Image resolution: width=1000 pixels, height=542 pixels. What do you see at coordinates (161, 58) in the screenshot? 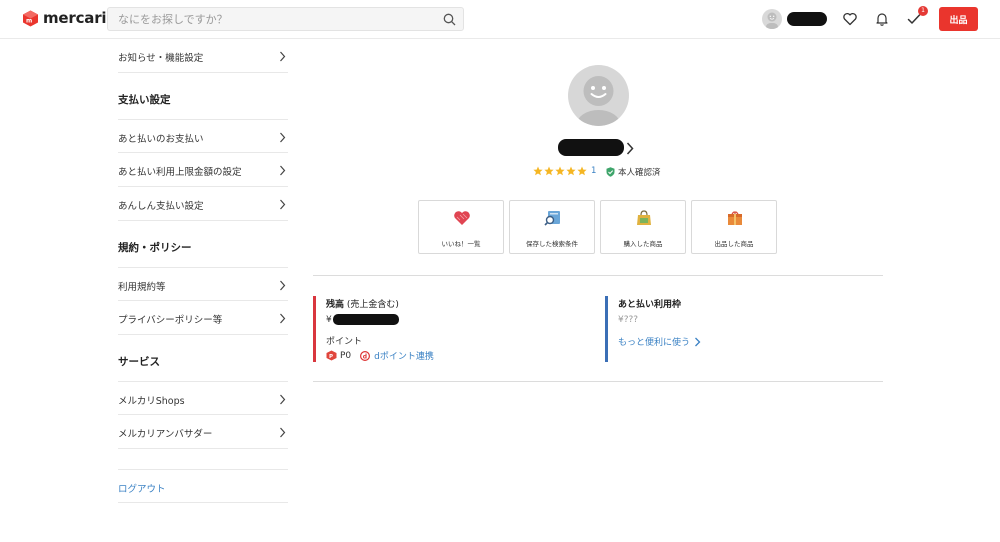
I see `sidebar-item-label: お知らせ・機能設定` at bounding box center [161, 58].